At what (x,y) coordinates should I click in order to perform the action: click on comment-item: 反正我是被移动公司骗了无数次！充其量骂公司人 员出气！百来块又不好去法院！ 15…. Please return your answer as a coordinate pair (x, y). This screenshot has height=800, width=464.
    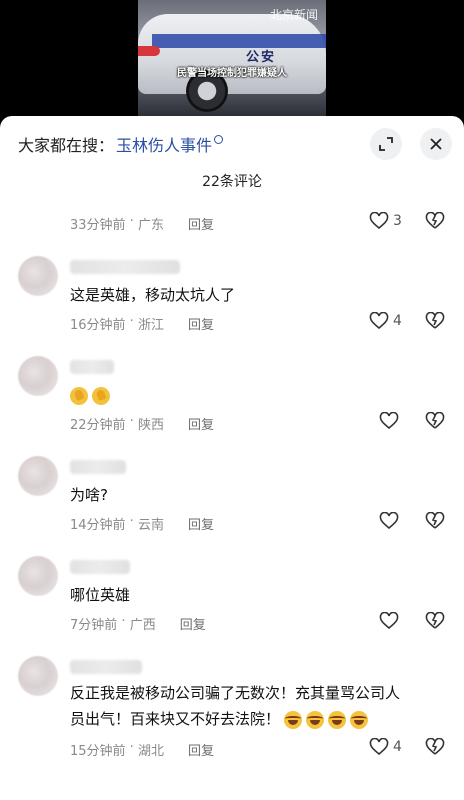
    Looking at the image, I should click on (232, 709).